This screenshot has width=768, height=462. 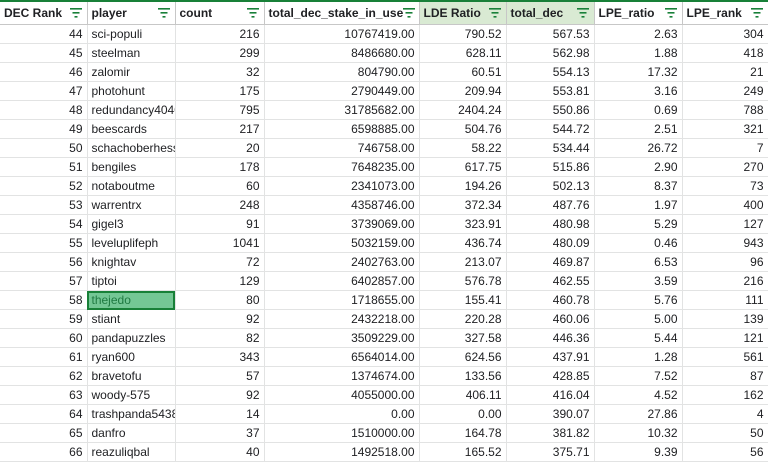 What do you see at coordinates (550, 205) in the screenshot?
I see `cell-total-dec: 487.76` at bounding box center [550, 205].